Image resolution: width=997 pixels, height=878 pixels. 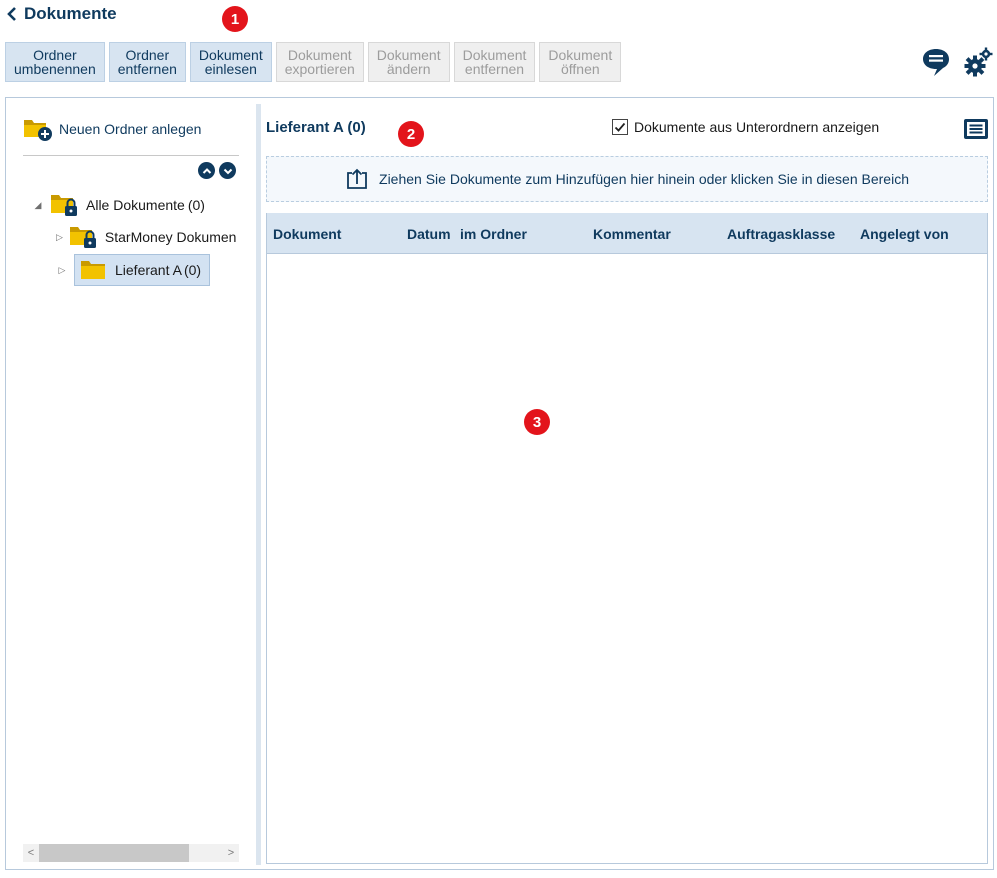 What do you see at coordinates (936, 62) in the screenshot?
I see `chat-icon` at bounding box center [936, 62].